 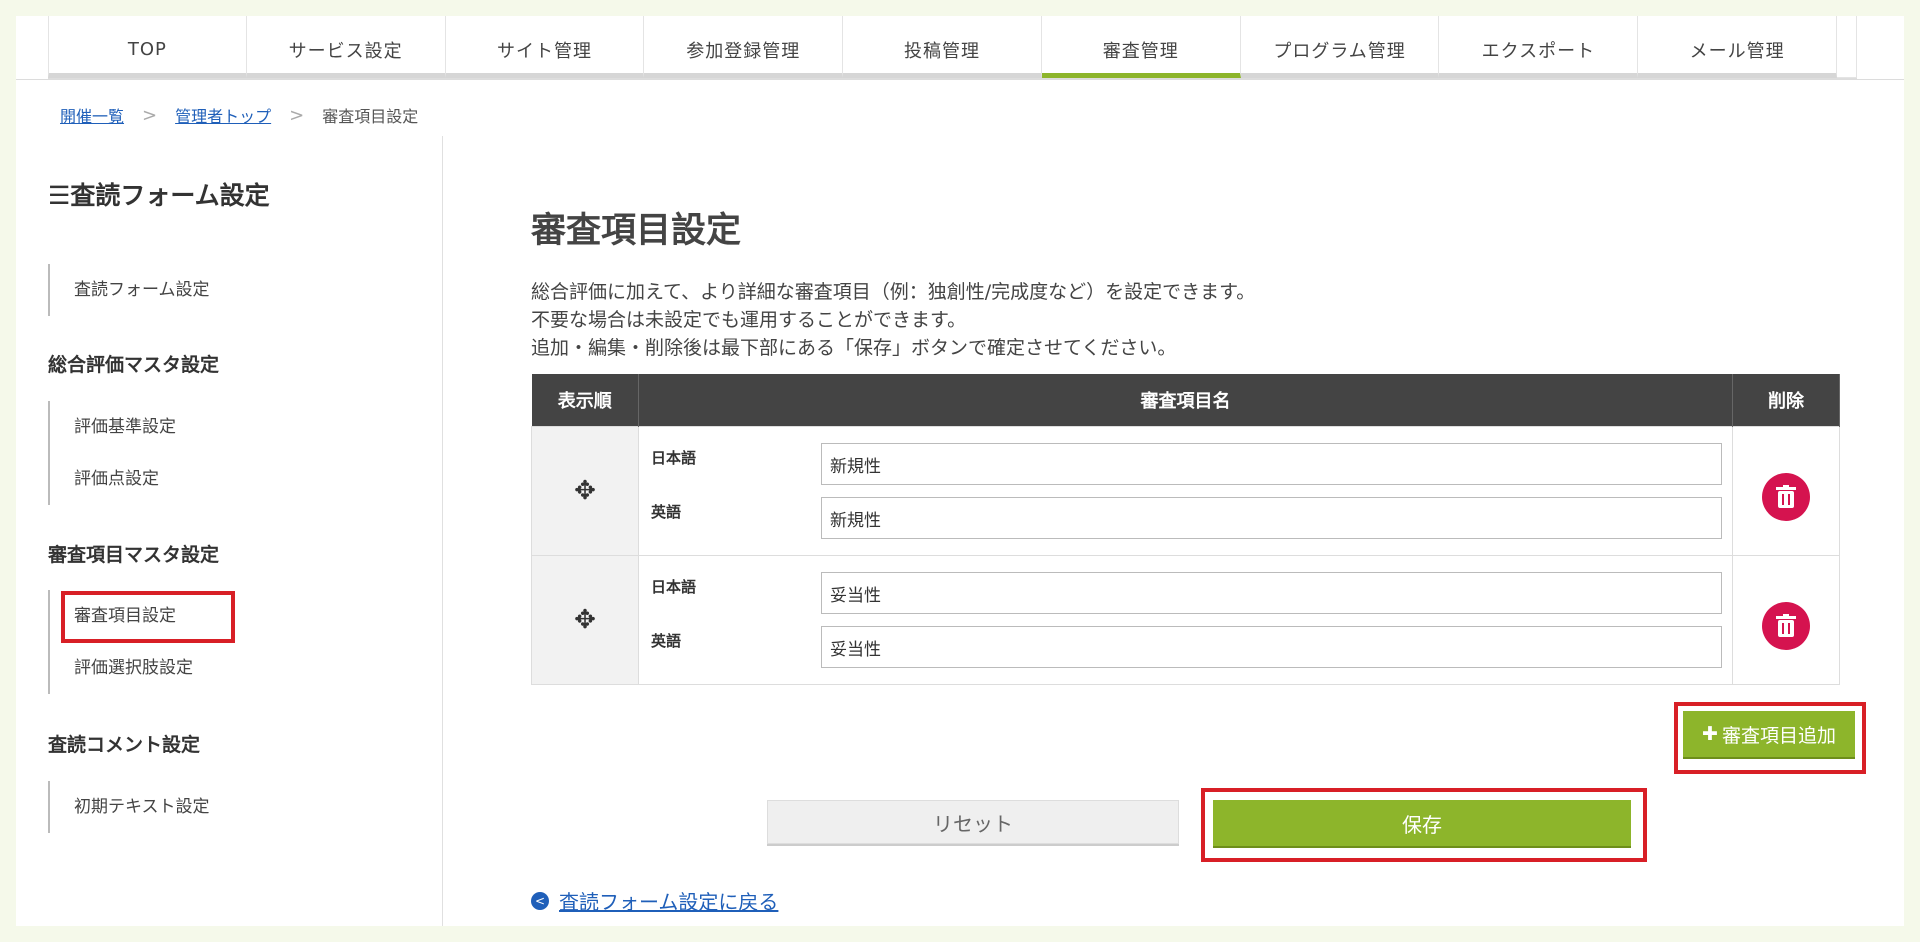 I want to click on header-delete: 削除, so click(x=1786, y=400).